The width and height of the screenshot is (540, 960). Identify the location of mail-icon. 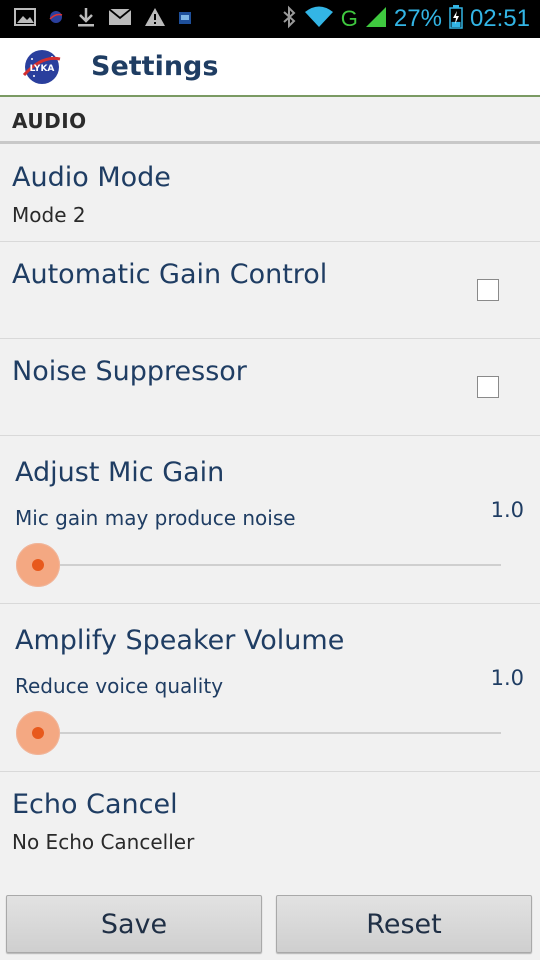
(120, 19).